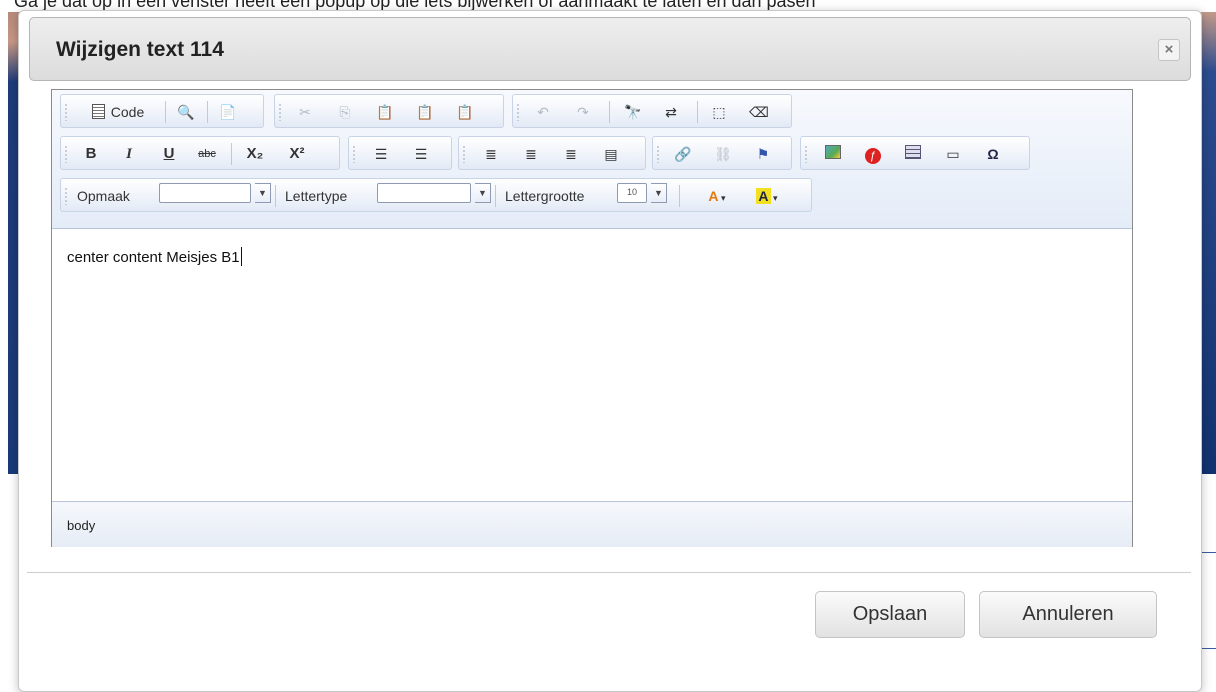 The image size is (1216, 692). I want to click on templates-button: 📄, so click(228, 112).